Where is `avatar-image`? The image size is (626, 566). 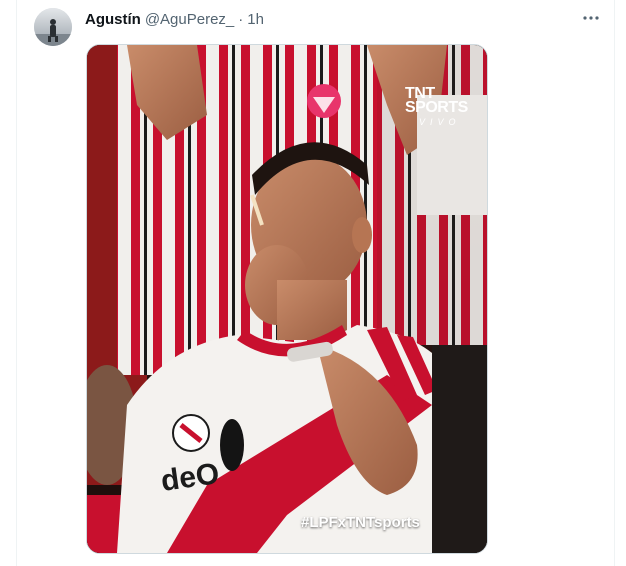
avatar-image is located at coordinates (53, 27).